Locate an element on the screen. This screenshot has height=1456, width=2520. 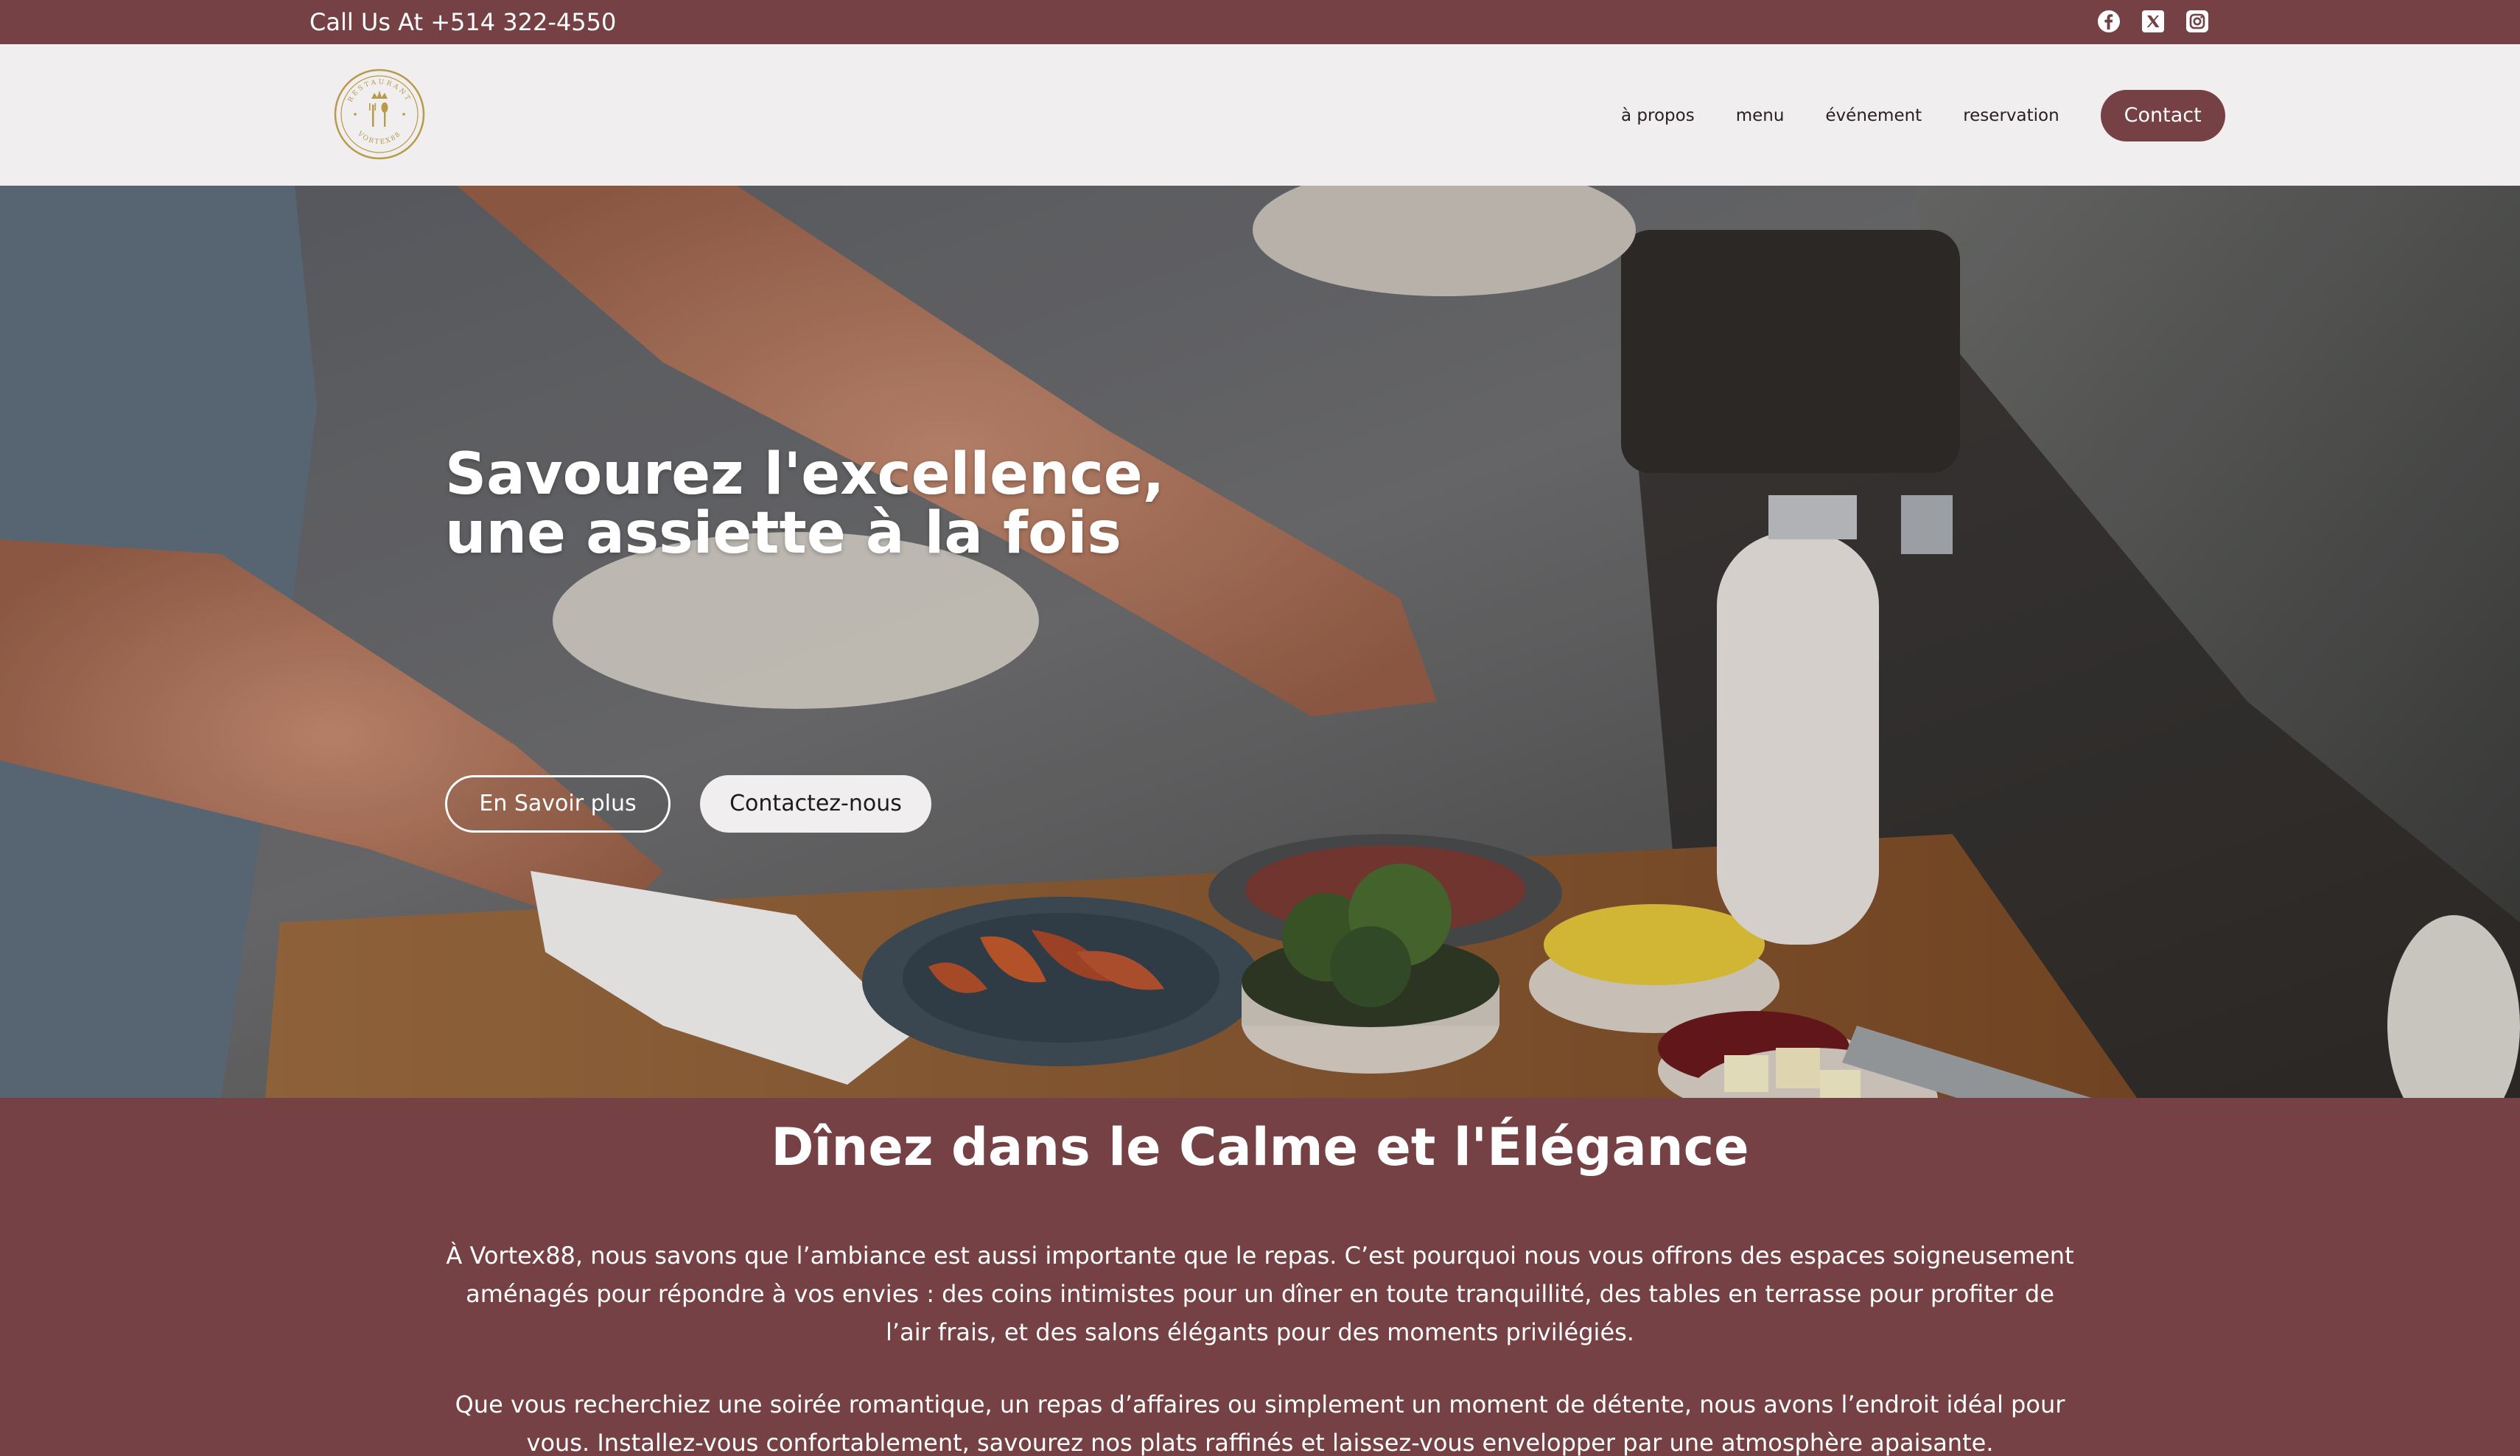
nav-item-reservation: reservation is located at coordinates (2011, 115).